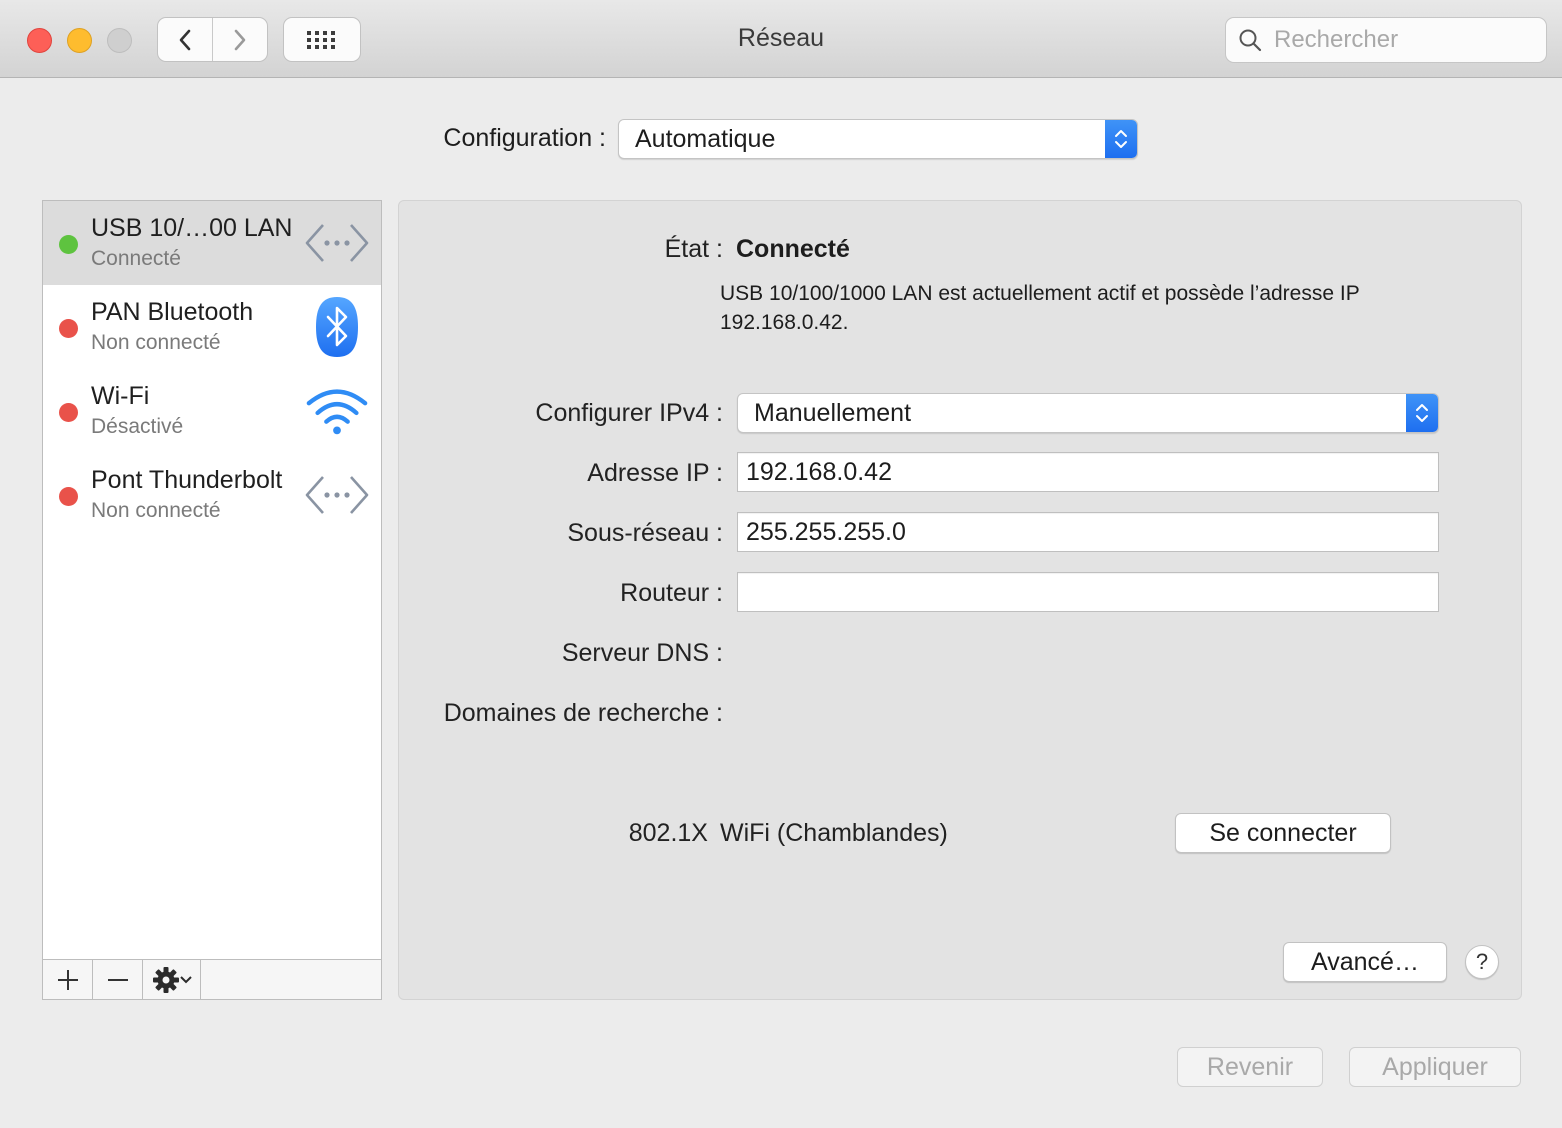 The image size is (1562, 1128). Describe the element at coordinates (705, 138) in the screenshot. I see `location-value: Automatique` at that location.